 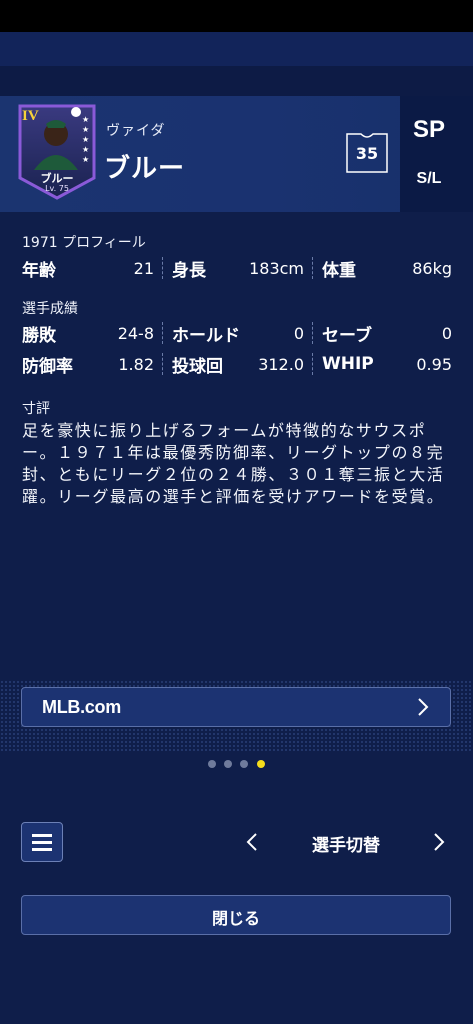 I want to click on player-card: ★ ★ ★ ★ ★ IV ブルー Lv. 75, so click(x=57, y=152).